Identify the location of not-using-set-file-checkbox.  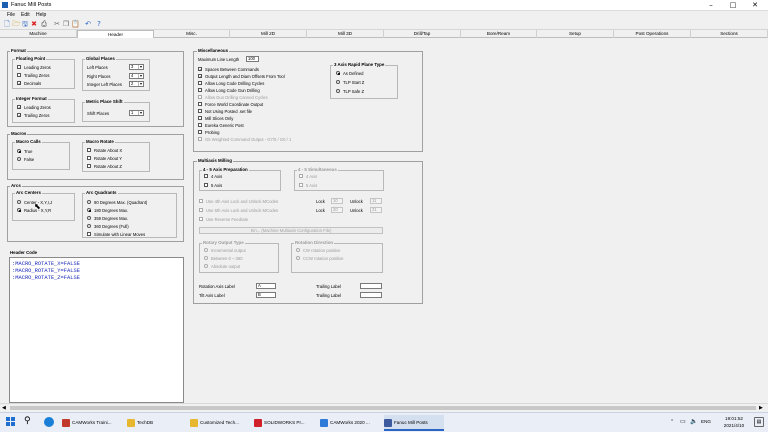
(200, 111).